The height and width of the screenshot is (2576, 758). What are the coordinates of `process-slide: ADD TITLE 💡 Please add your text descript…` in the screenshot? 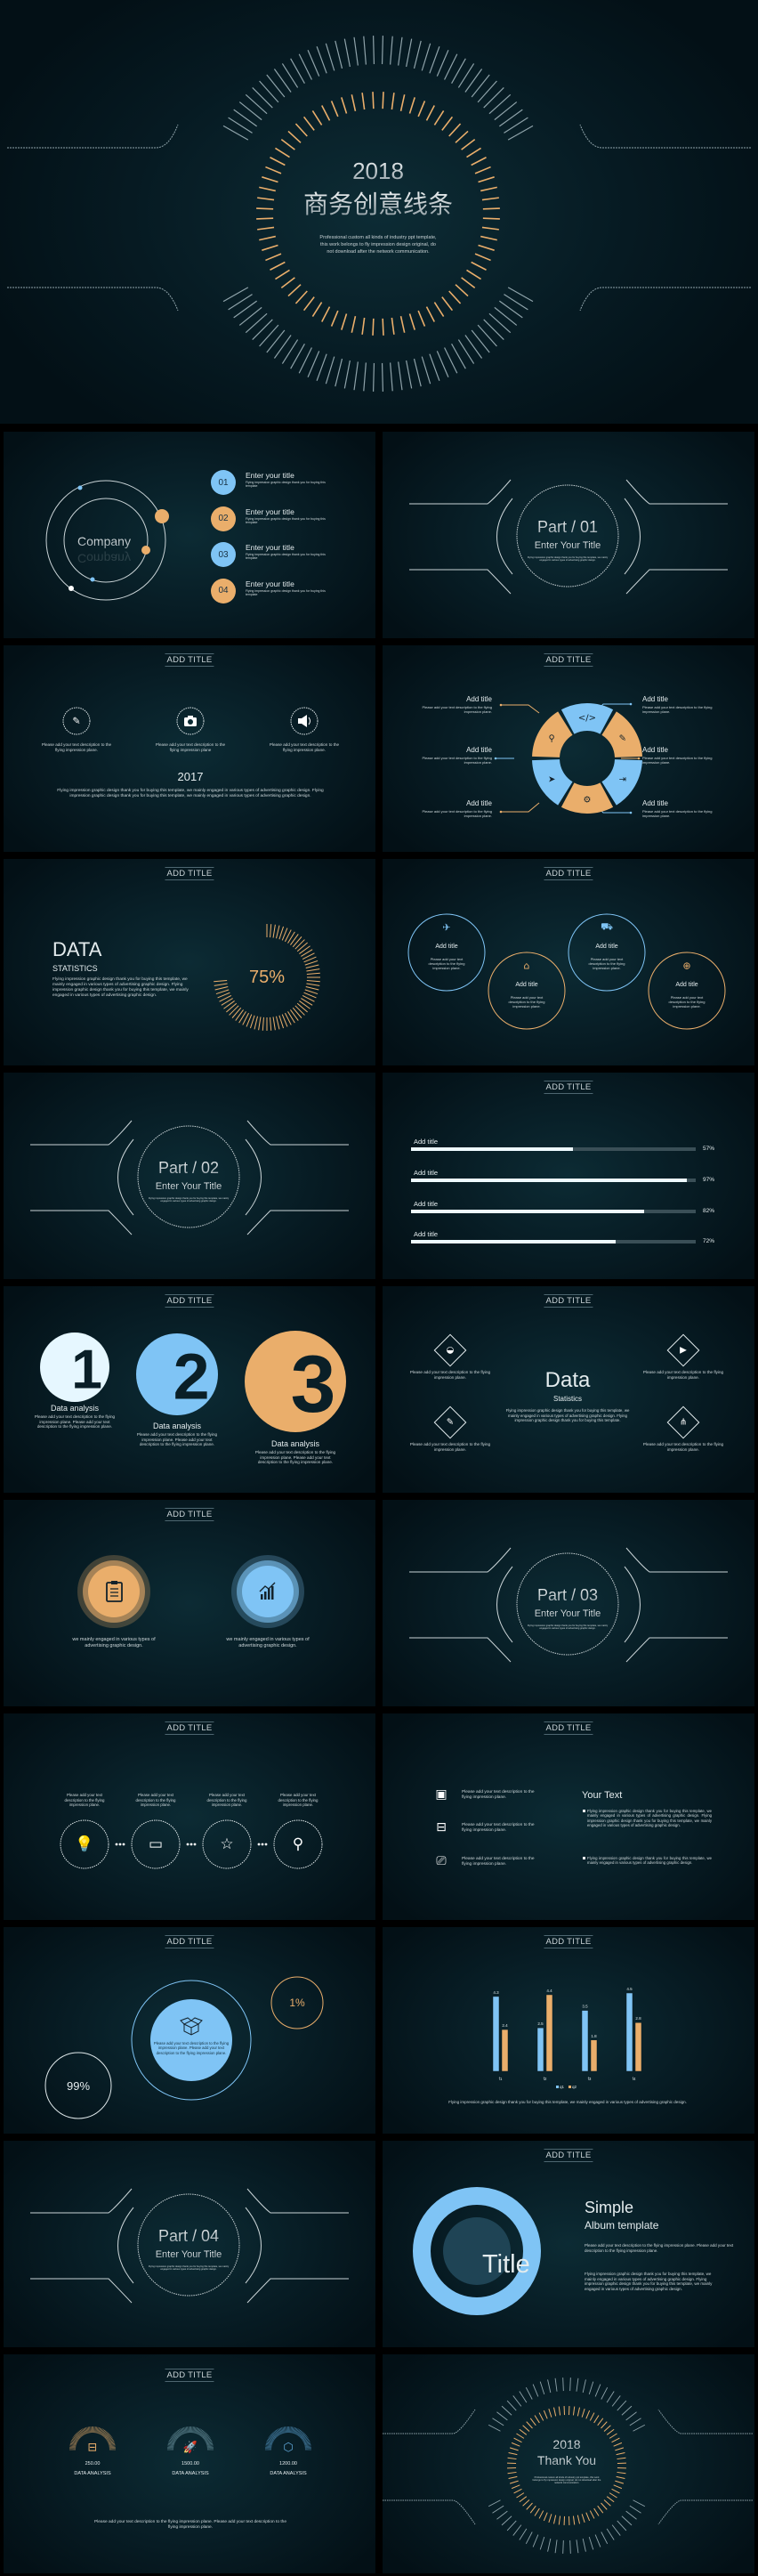 It's located at (190, 1816).